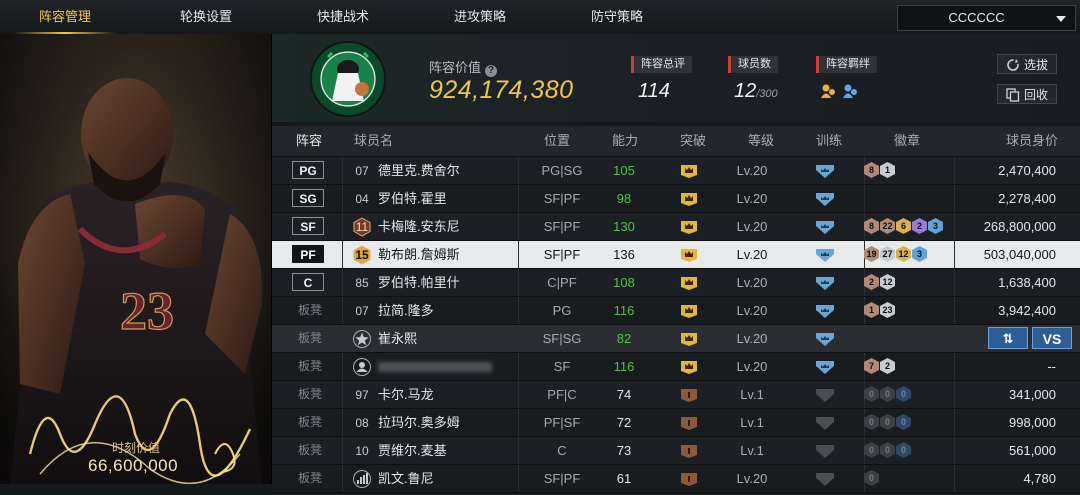  I want to click on table-row: SG 04 罗伯特.霍里 SF|PF 98 Lv.20 2,278,400, so click(676, 199).